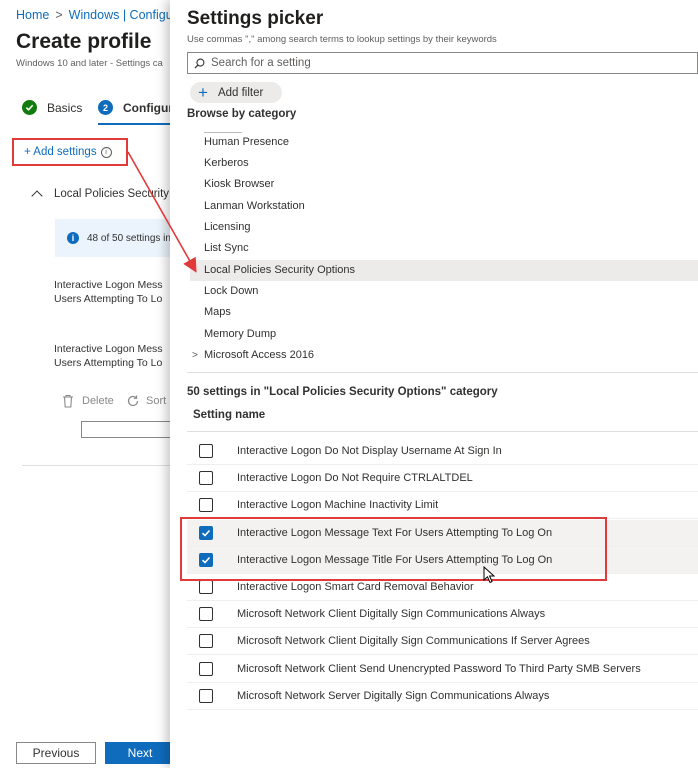 The width and height of the screenshot is (698, 768). Describe the element at coordinates (140, 753) in the screenshot. I see `next-button: Next` at that location.